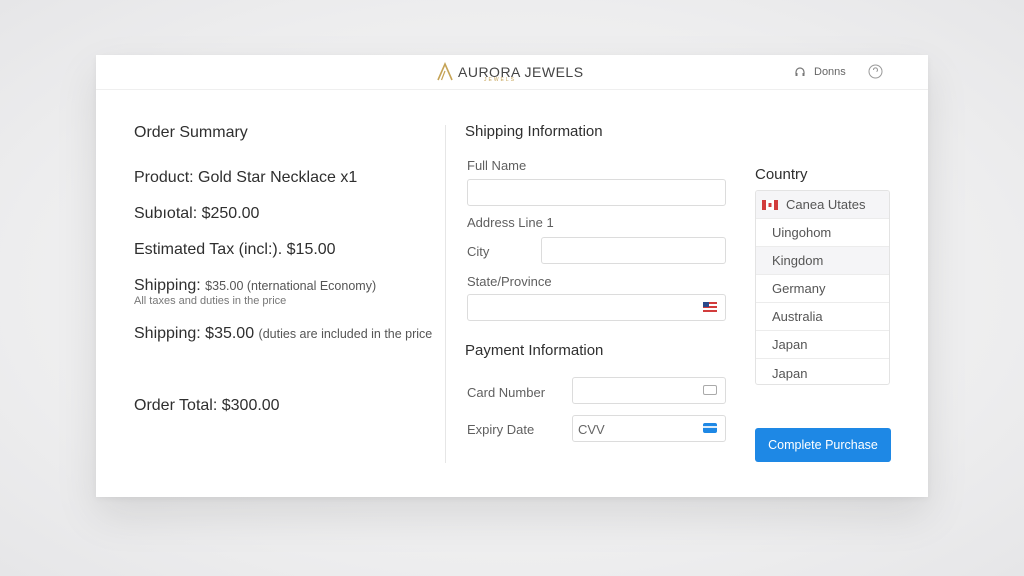 The image size is (1024, 576). What do you see at coordinates (345, 334) in the screenshot?
I see `shipping-detail-2: (duties are included in the price` at bounding box center [345, 334].